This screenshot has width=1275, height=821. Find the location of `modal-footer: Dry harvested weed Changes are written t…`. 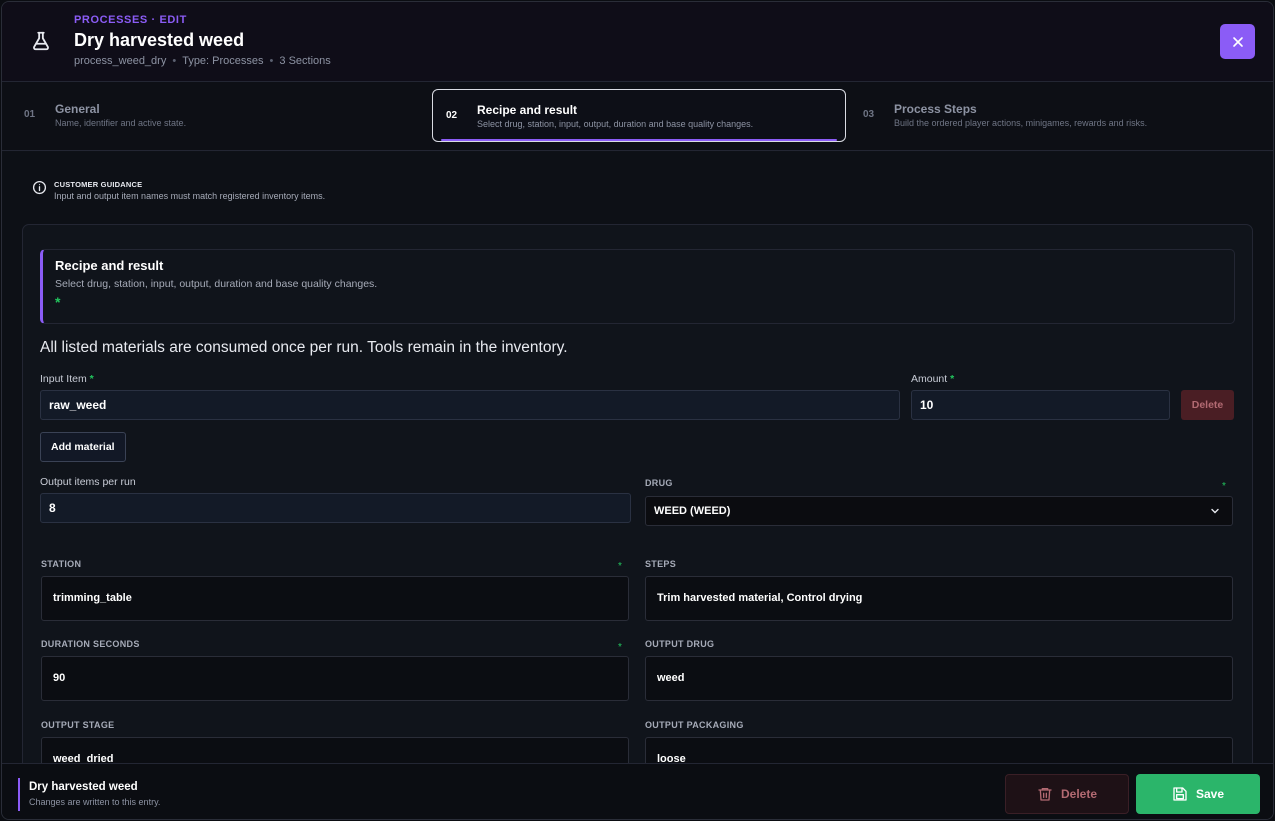

modal-footer: Dry harvested weed Changes are written t… is located at coordinates (637, 791).